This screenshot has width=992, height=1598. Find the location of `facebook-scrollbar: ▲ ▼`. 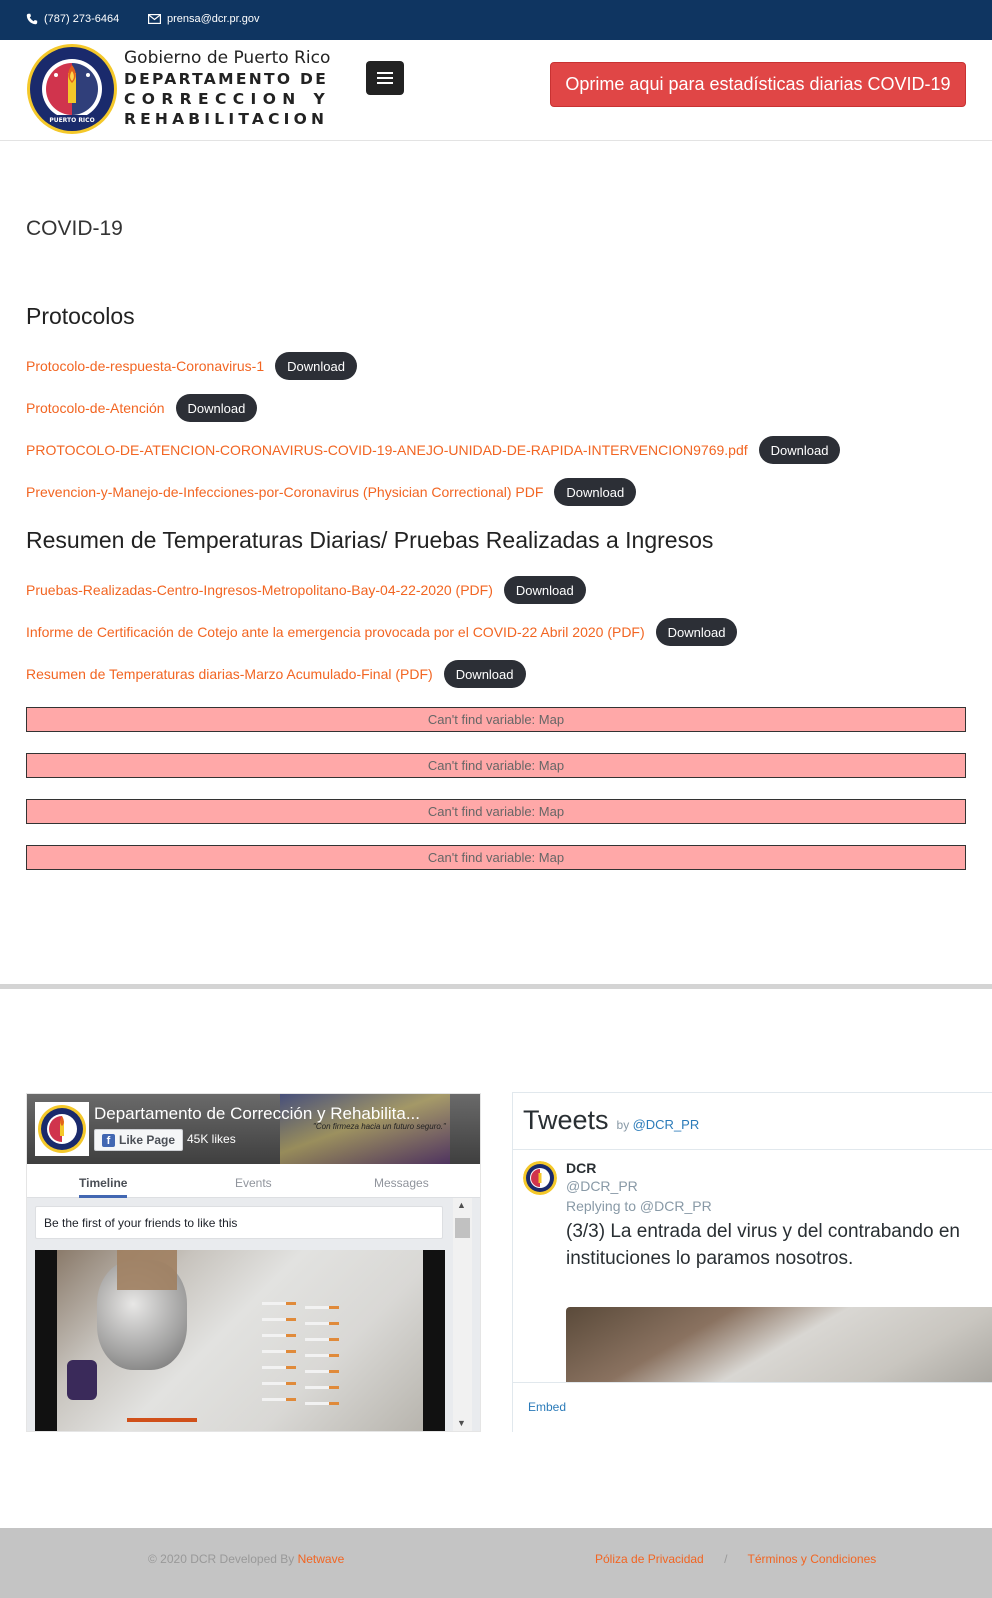

facebook-scrollbar: ▲ ▼ is located at coordinates (462, 1314).